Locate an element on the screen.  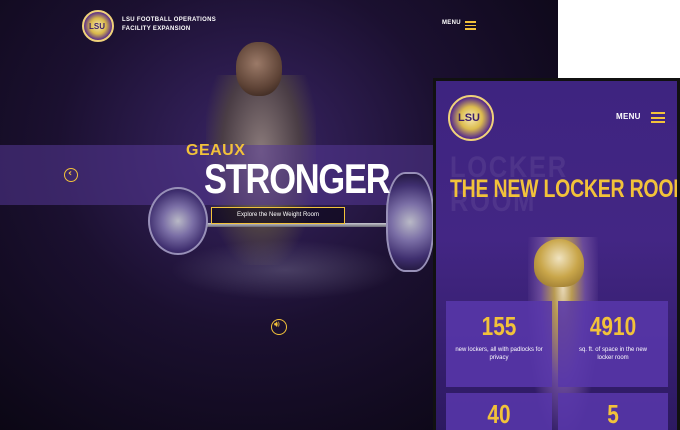
section-headline: THE NEW LOCKER ROOM is located at coordinates (565, 189).